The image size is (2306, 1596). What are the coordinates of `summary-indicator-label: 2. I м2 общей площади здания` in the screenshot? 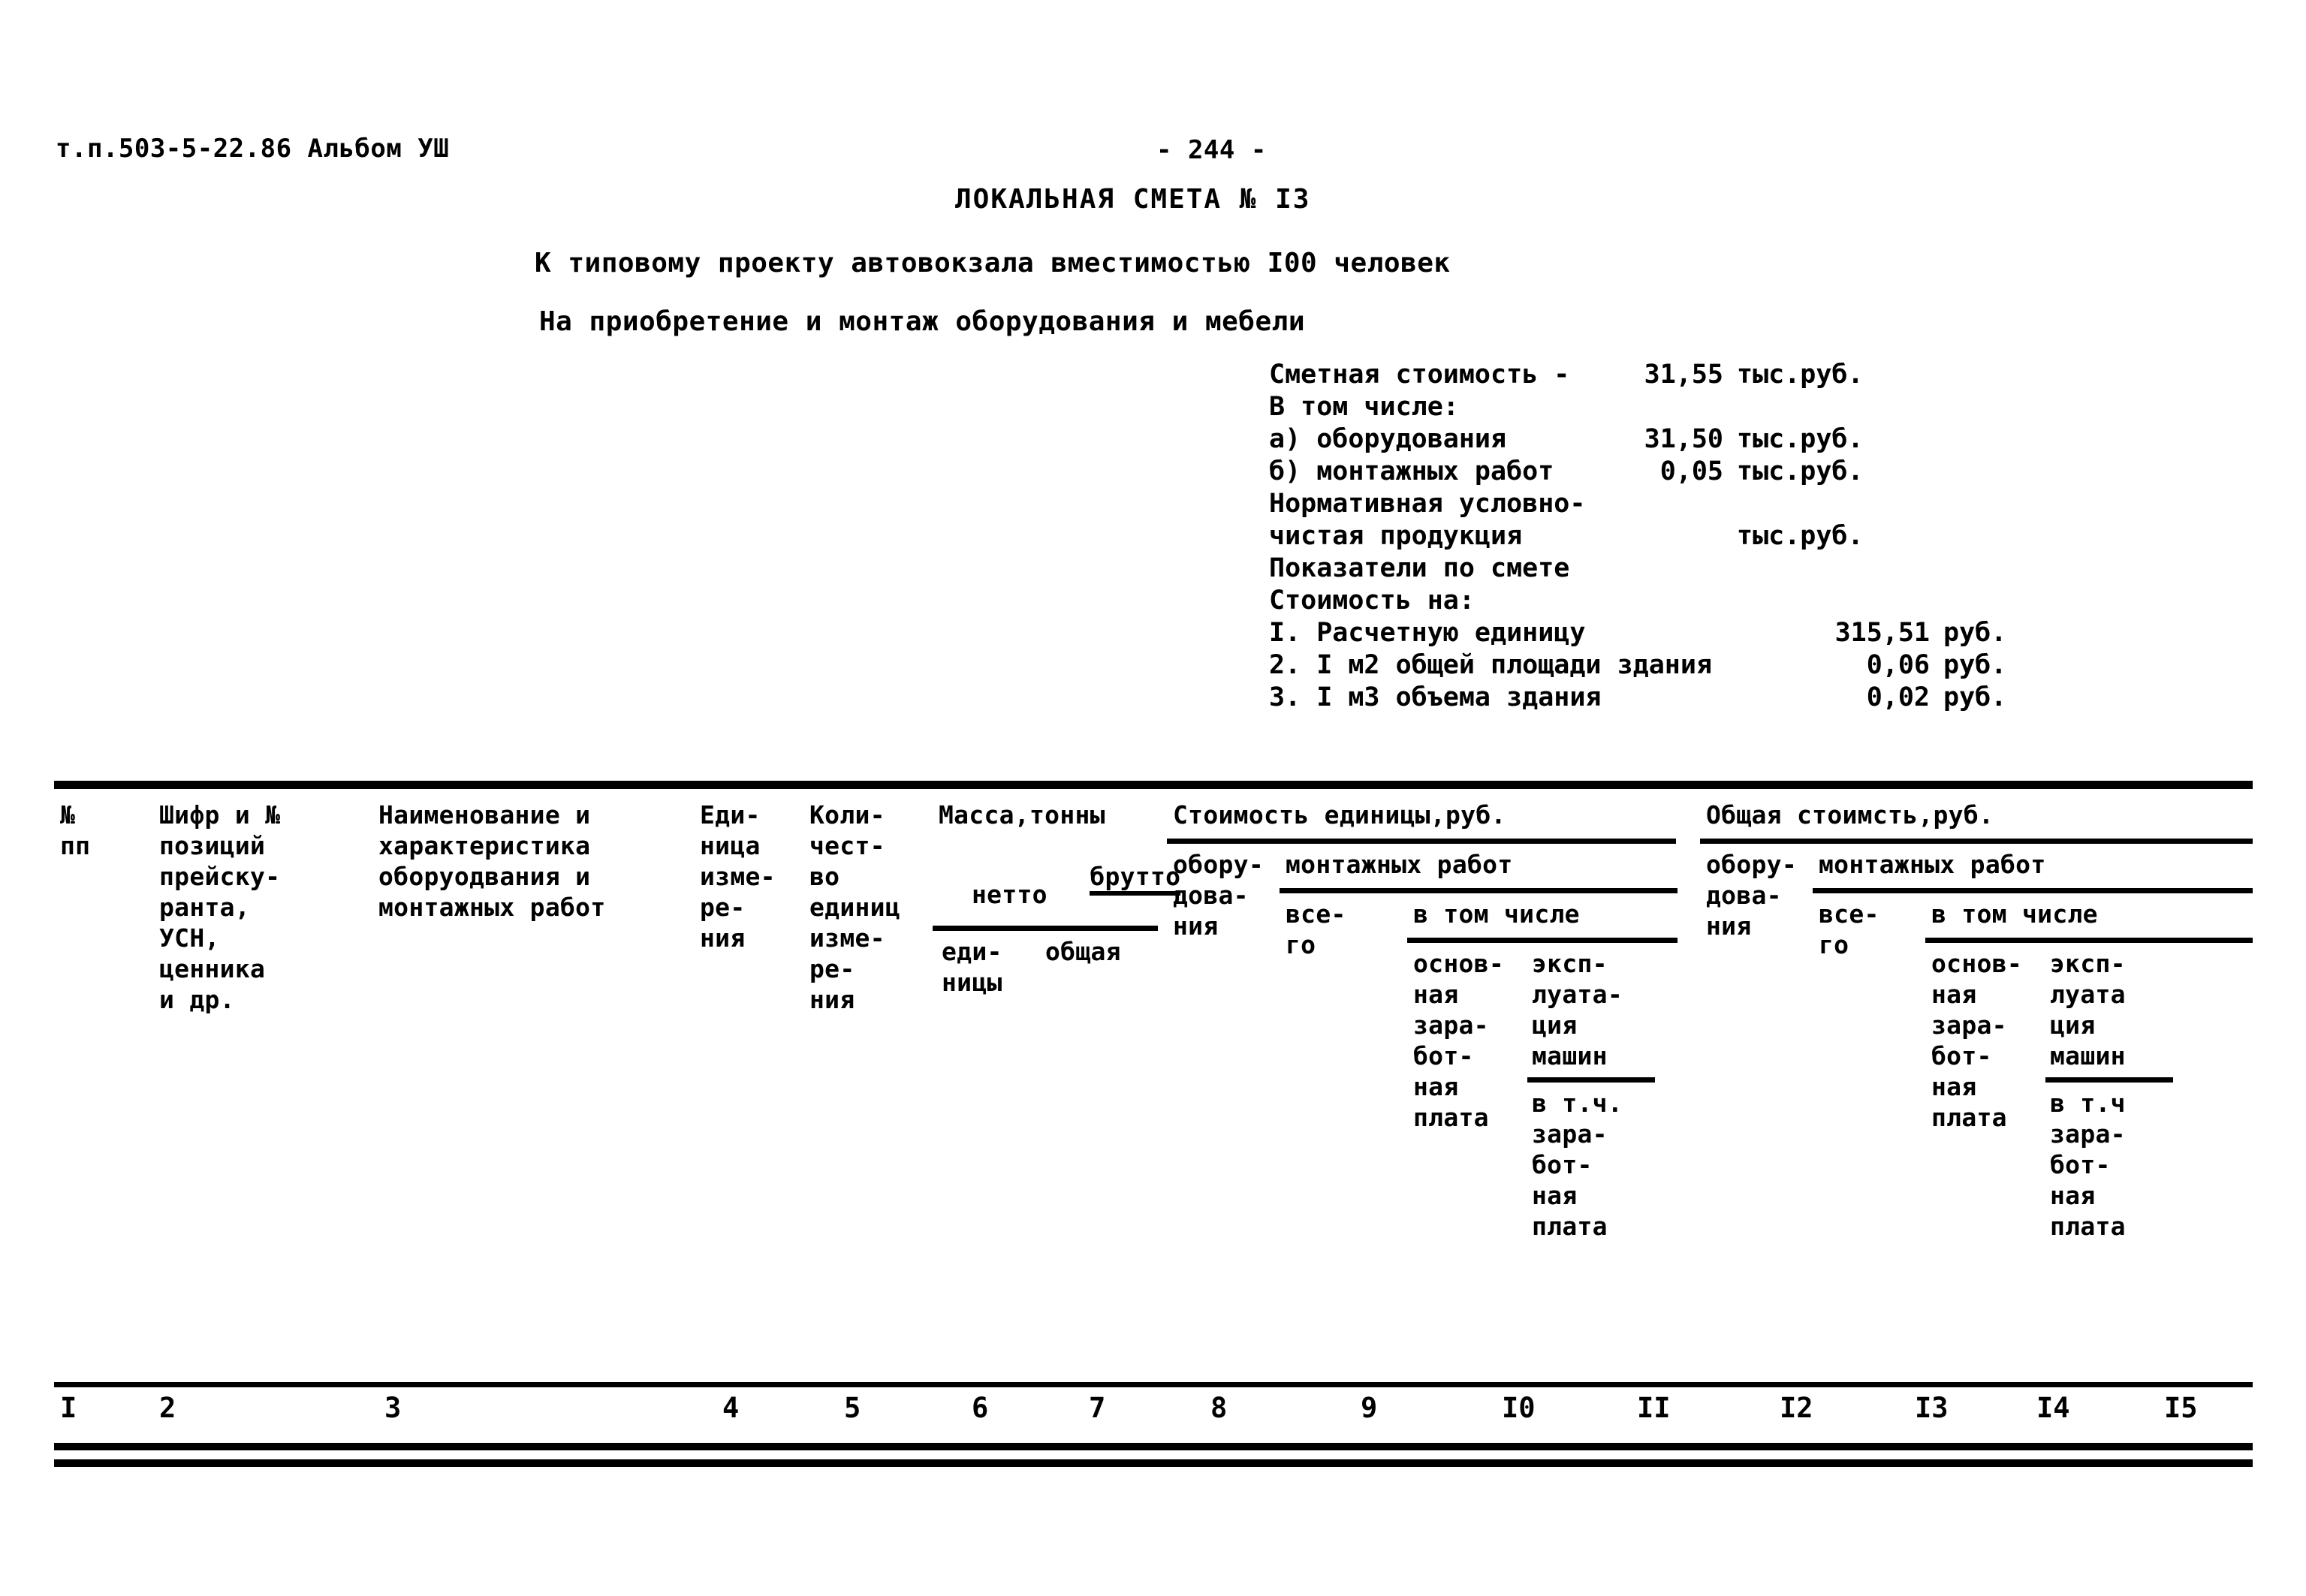 It's located at (1491, 665).